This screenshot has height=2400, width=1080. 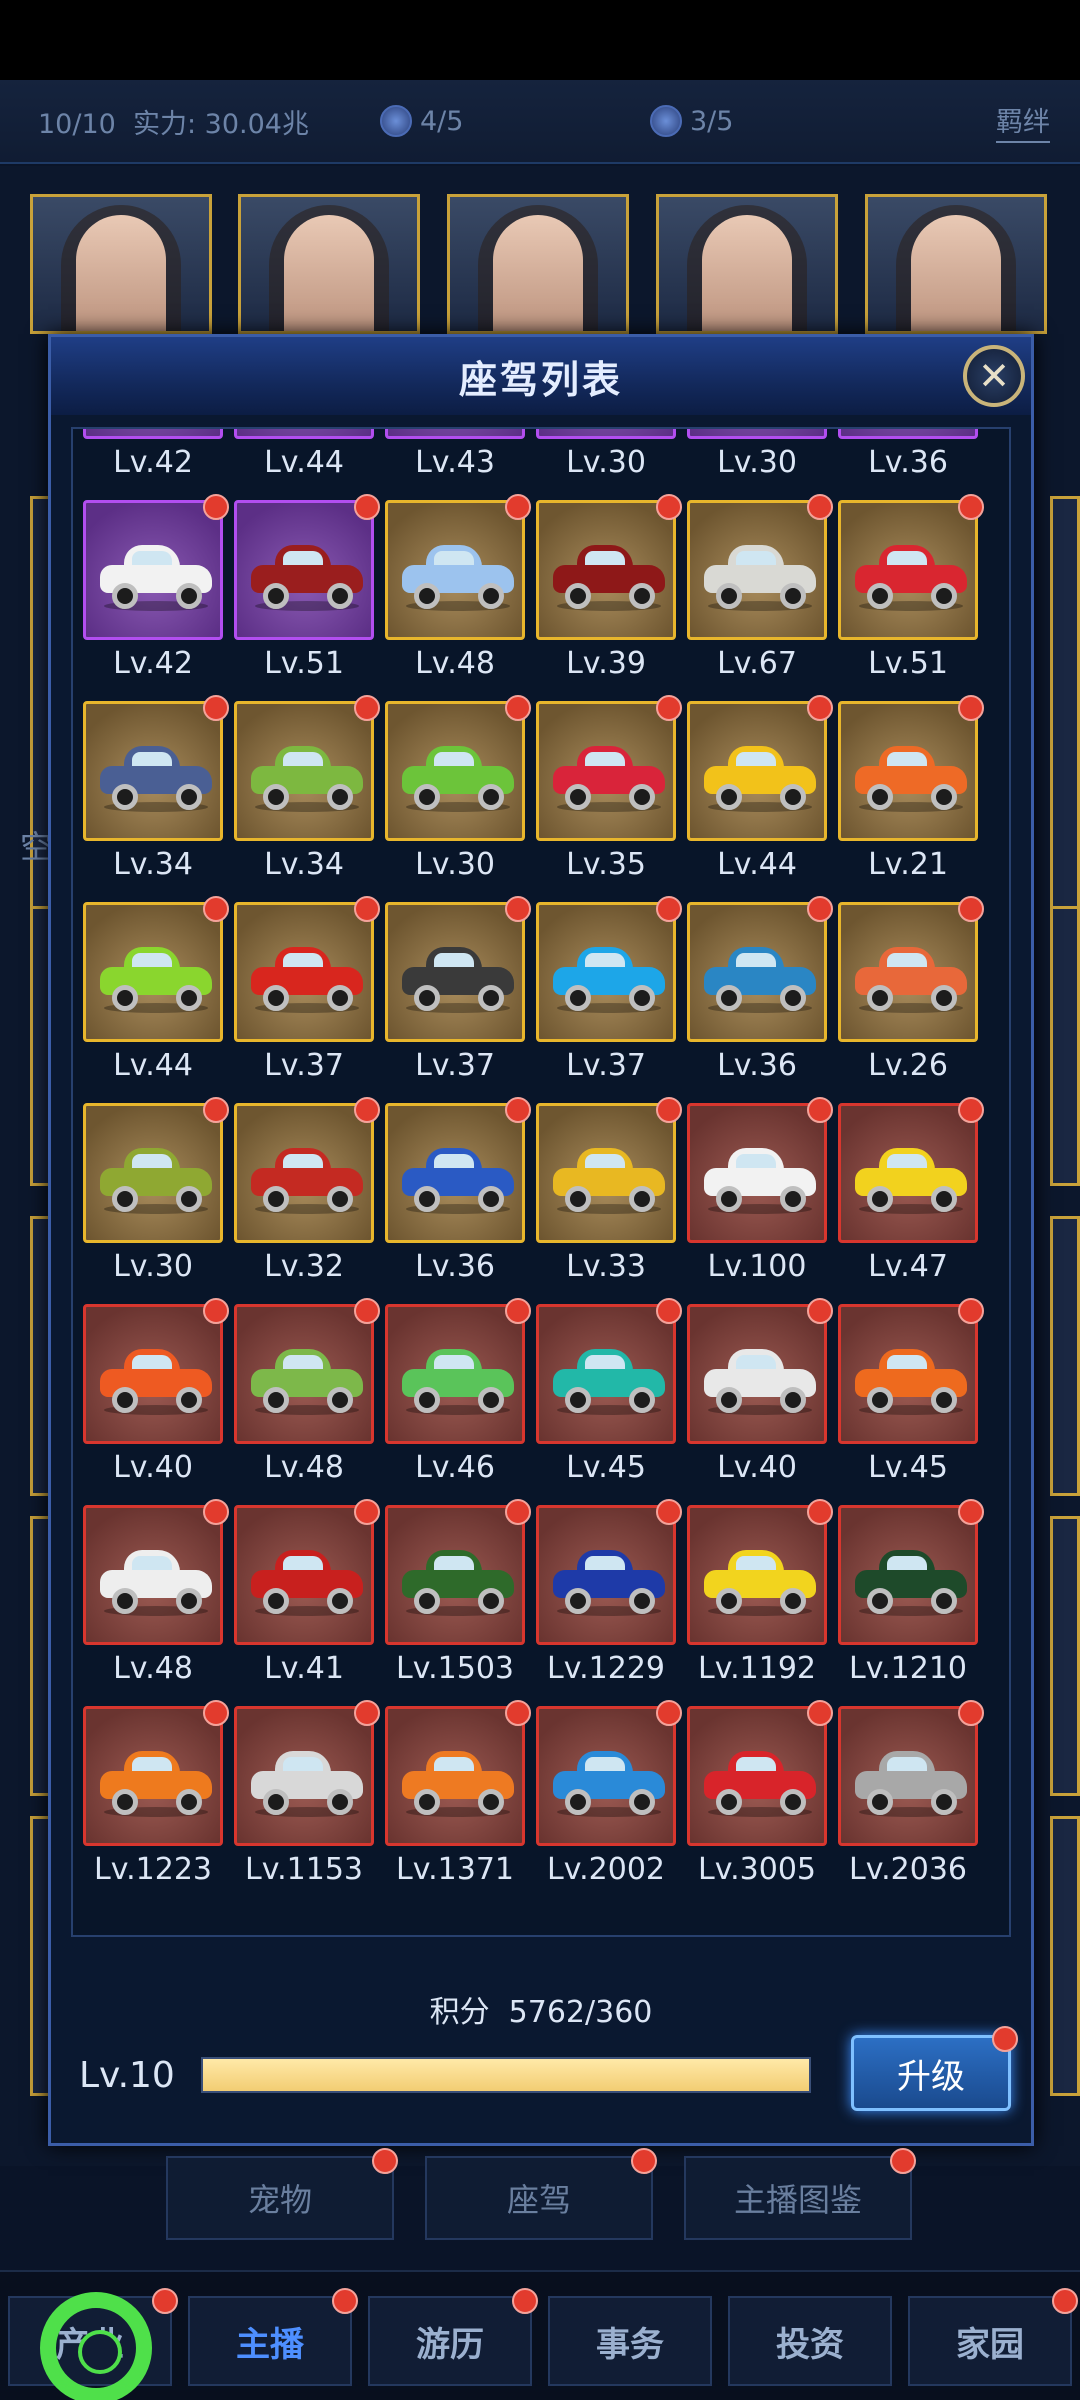 I want to click on vehicle-card: Lv.2036, so click(x=911, y=1798).